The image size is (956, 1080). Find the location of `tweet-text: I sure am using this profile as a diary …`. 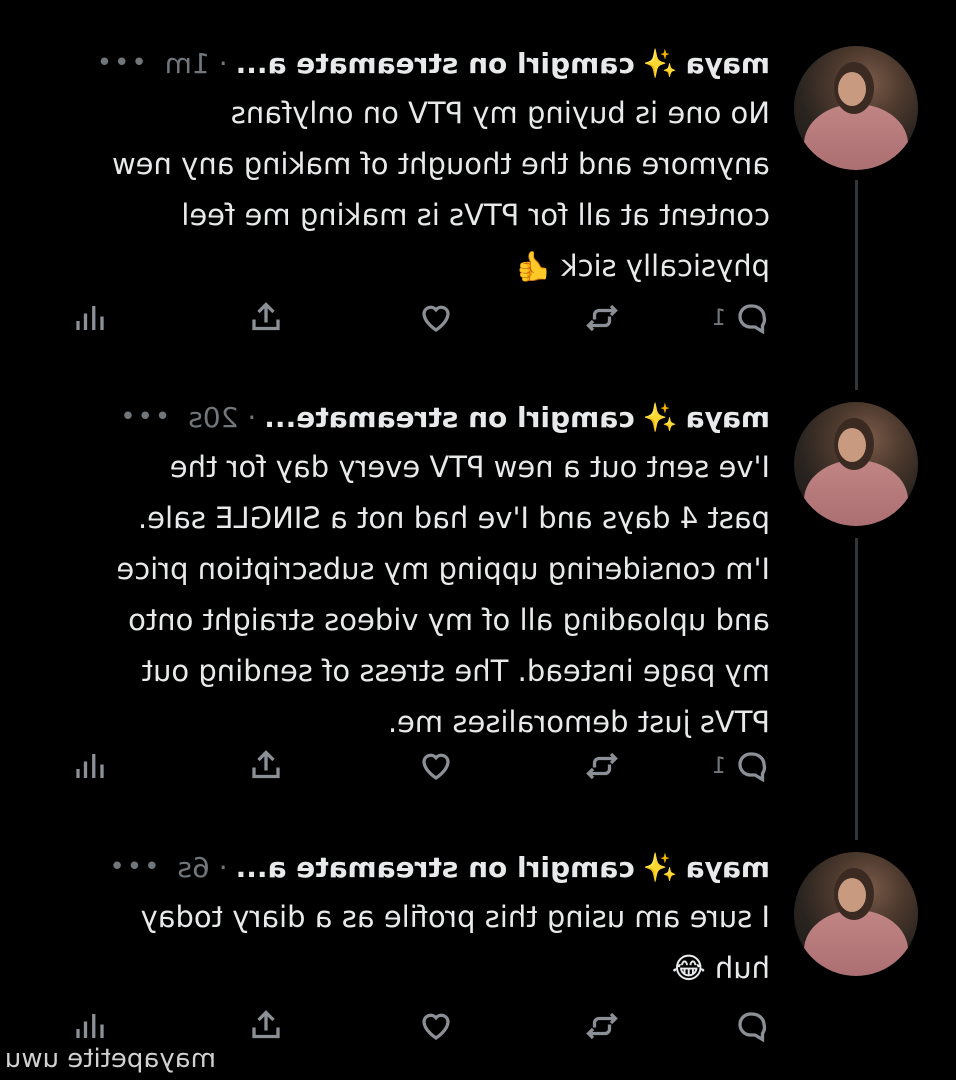

tweet-text: I sure am using this profile as a diary … is located at coordinates (455, 942).